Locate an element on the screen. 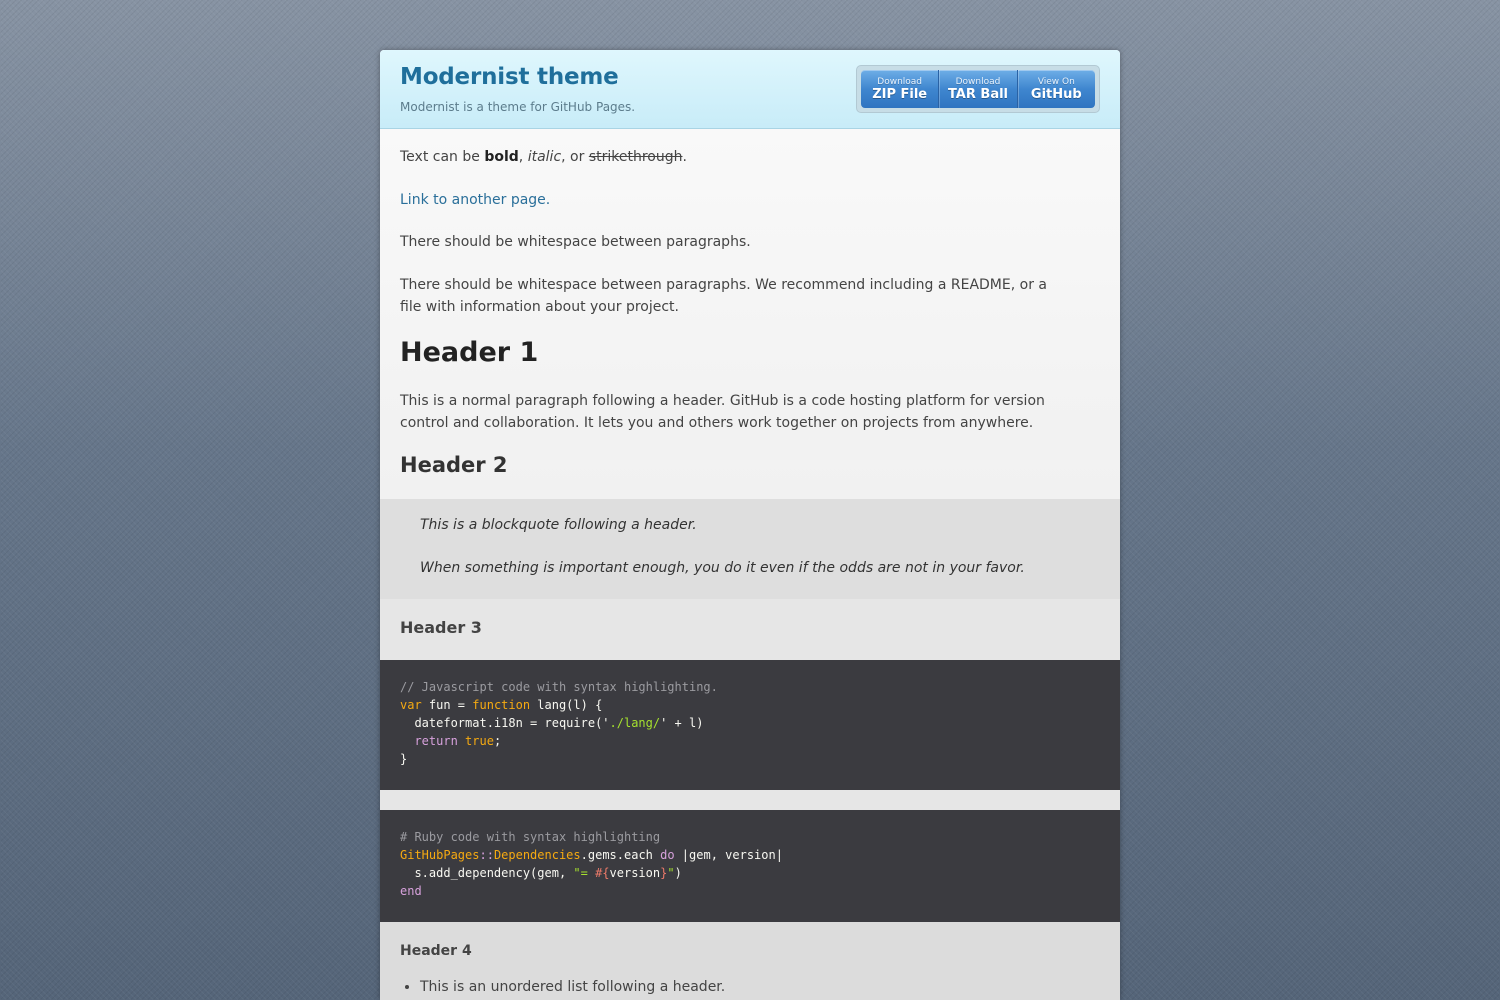  ruby-do-keyword: do is located at coordinates (667, 855).